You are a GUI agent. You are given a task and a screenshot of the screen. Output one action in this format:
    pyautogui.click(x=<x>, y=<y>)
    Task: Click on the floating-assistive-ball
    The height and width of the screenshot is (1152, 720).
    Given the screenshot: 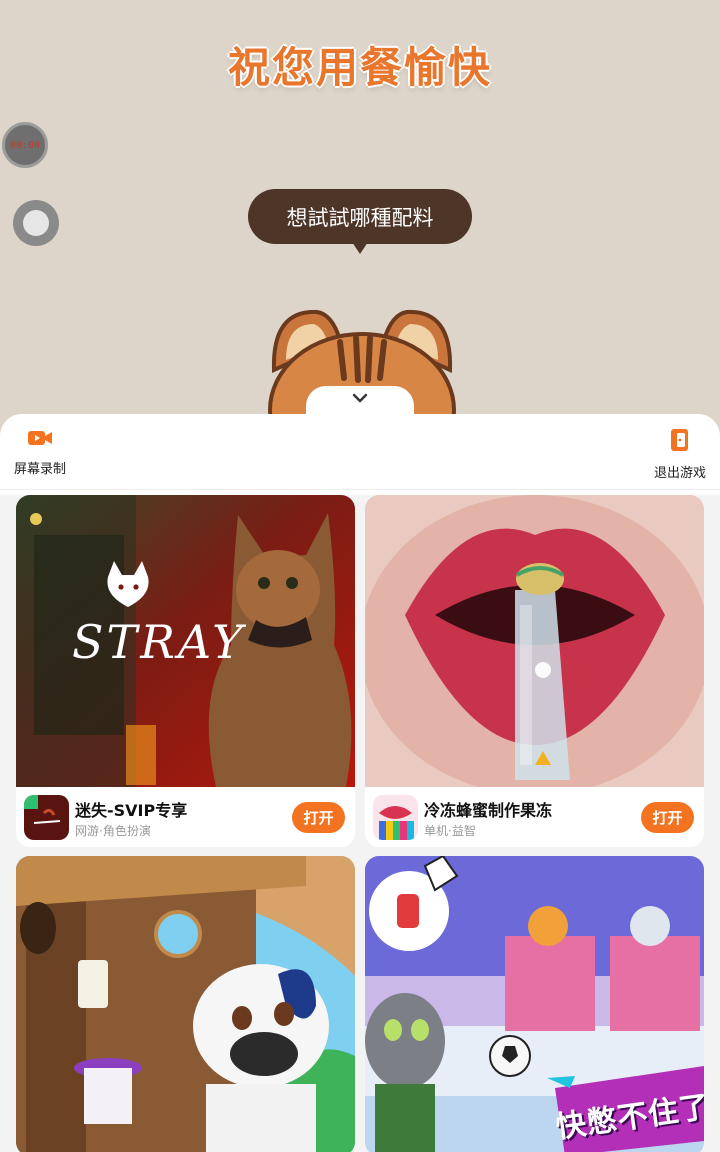 What is the action you would take?
    pyautogui.click(x=36, y=223)
    